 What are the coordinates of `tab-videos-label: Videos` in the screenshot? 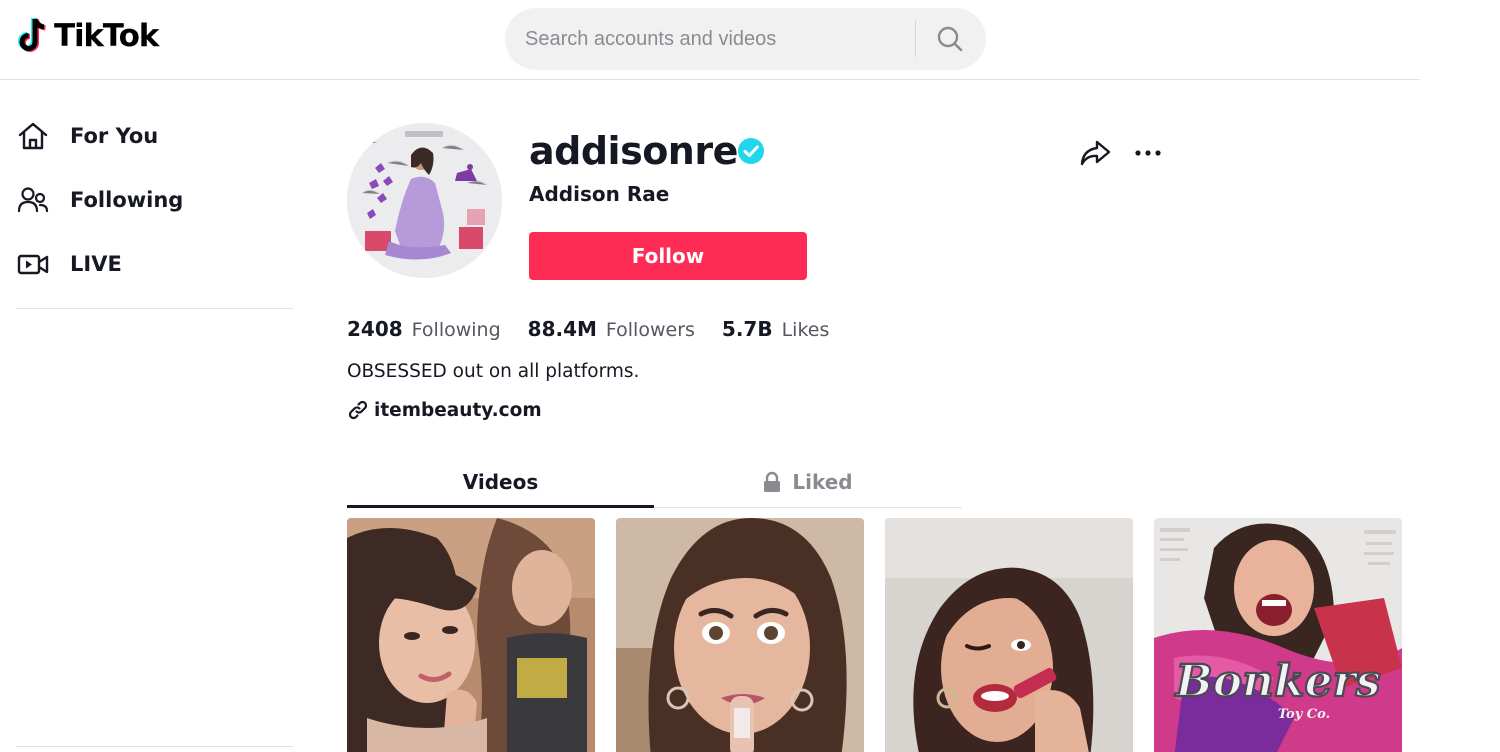 It's located at (500, 482).